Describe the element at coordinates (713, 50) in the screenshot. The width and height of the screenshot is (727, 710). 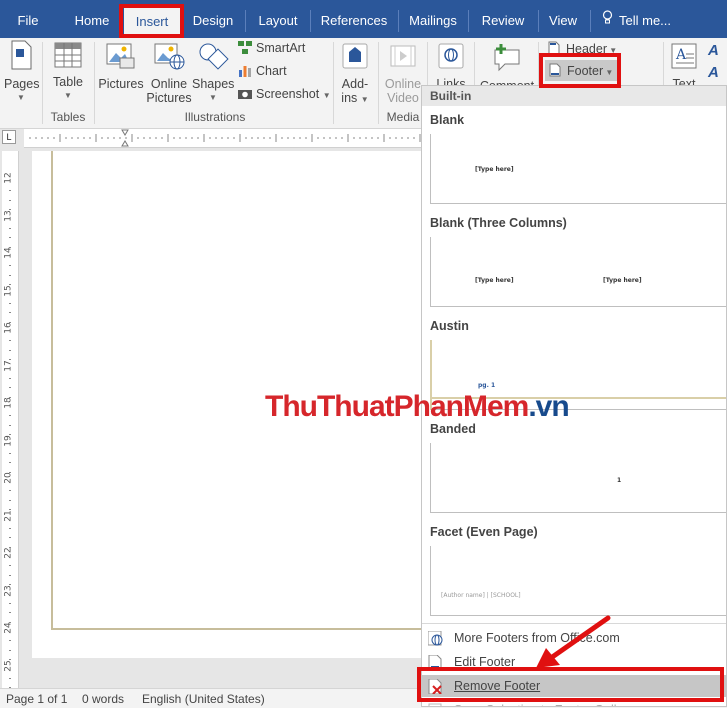
I see `wordart-icon: A` at that location.